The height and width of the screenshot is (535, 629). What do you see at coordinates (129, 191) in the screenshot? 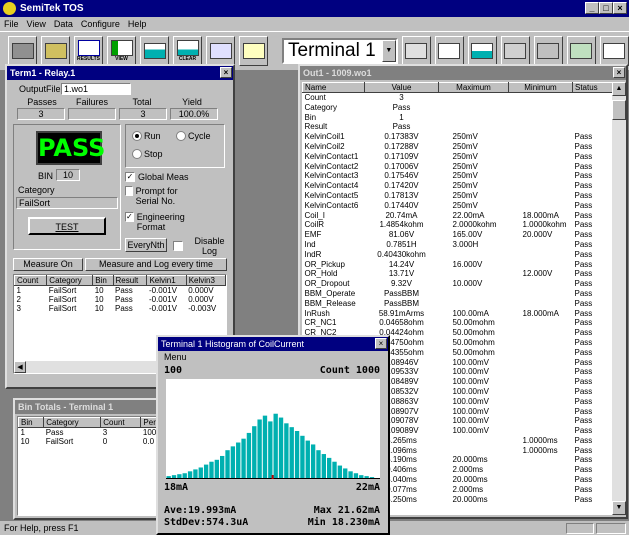
I see `prompt-serial-check` at bounding box center [129, 191].